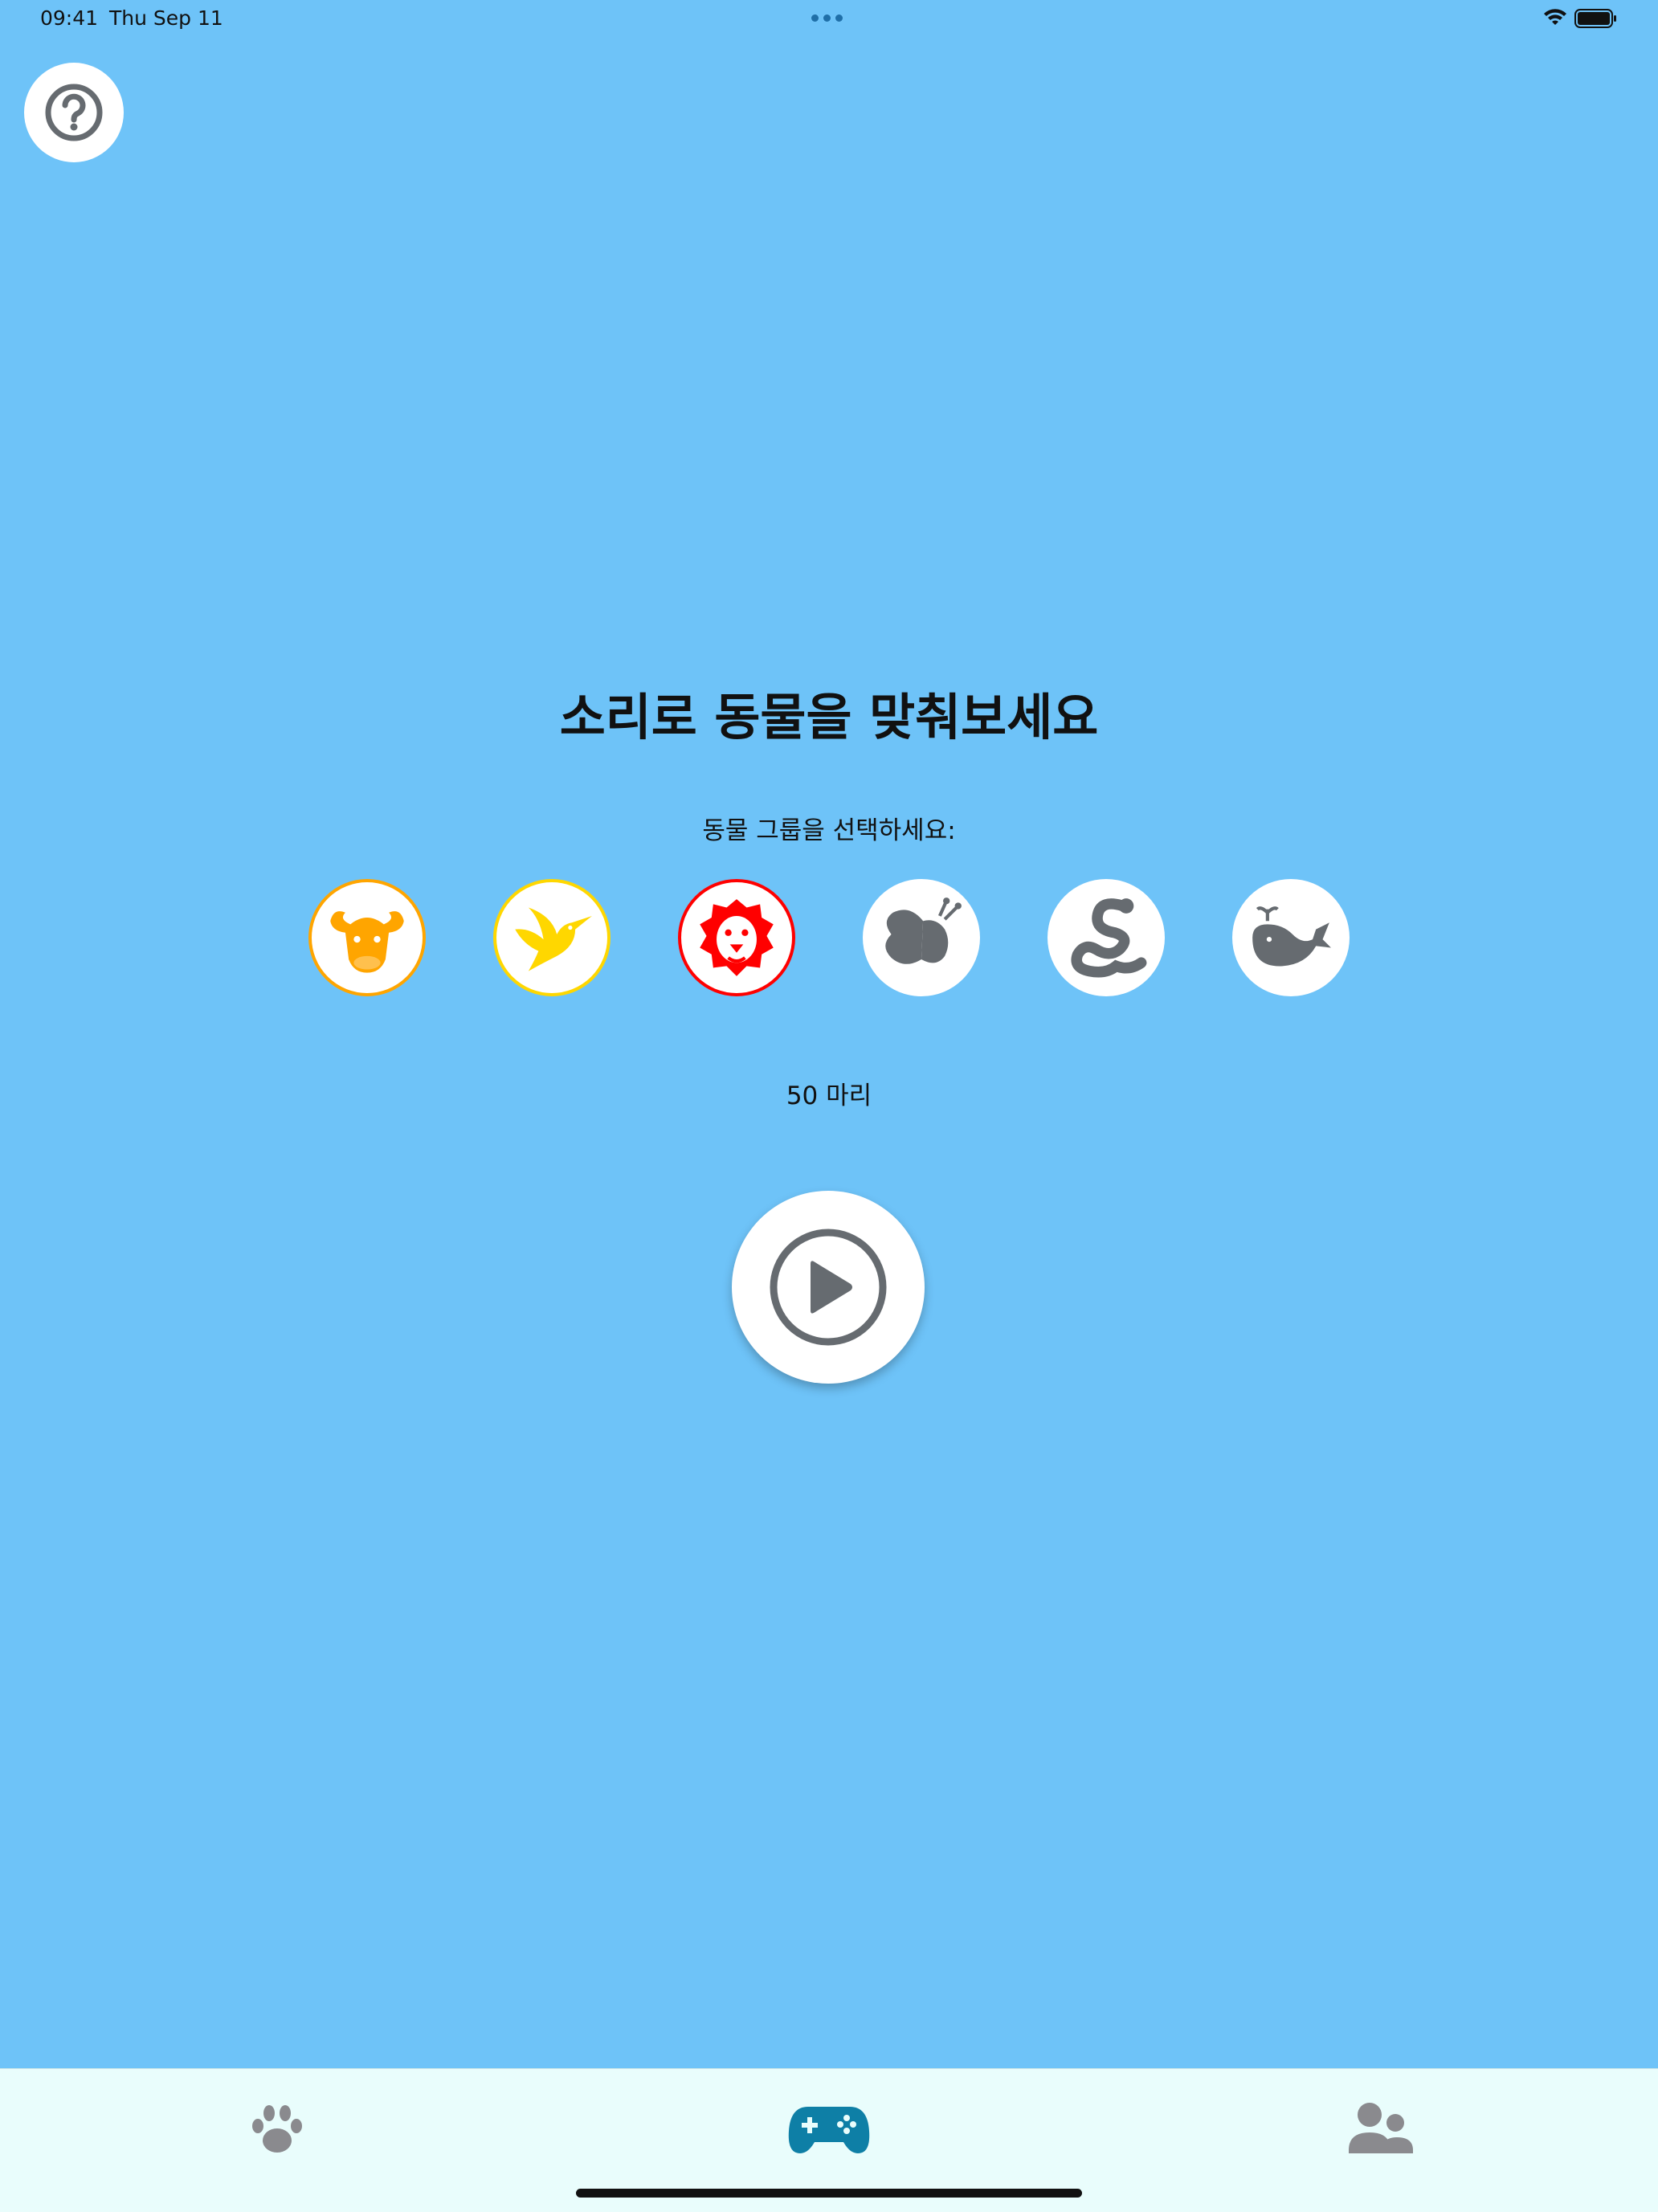 Image resolution: width=1658 pixels, height=2212 pixels. Describe the element at coordinates (69, 18) in the screenshot. I see `status-time: 09:41` at that location.